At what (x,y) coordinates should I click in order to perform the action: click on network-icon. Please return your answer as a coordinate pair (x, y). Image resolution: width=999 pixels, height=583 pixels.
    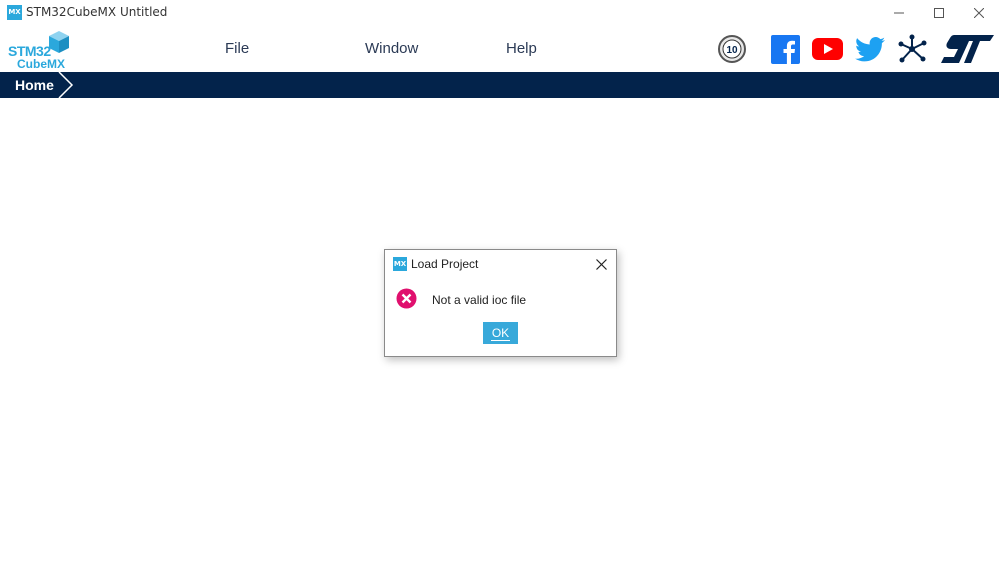
    Looking at the image, I should click on (912, 49).